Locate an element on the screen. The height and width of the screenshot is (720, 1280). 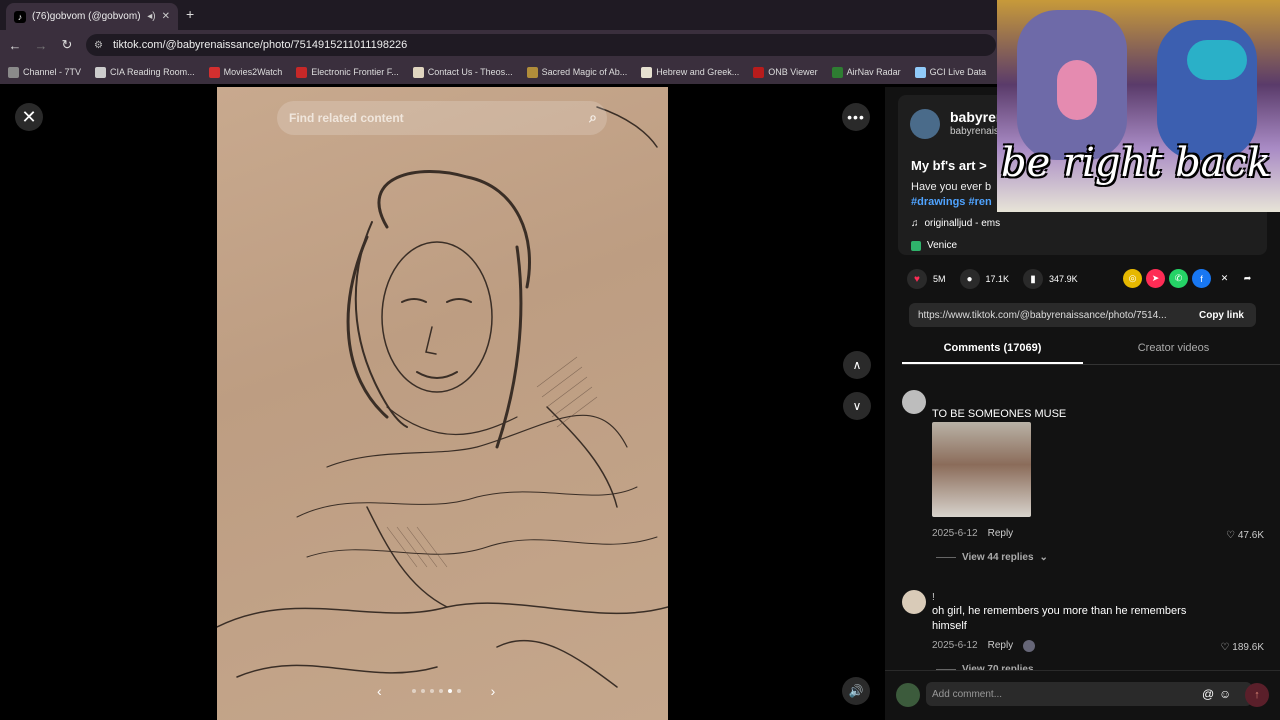
comment-button: ● 17.1K is located at coordinates (984, 279).